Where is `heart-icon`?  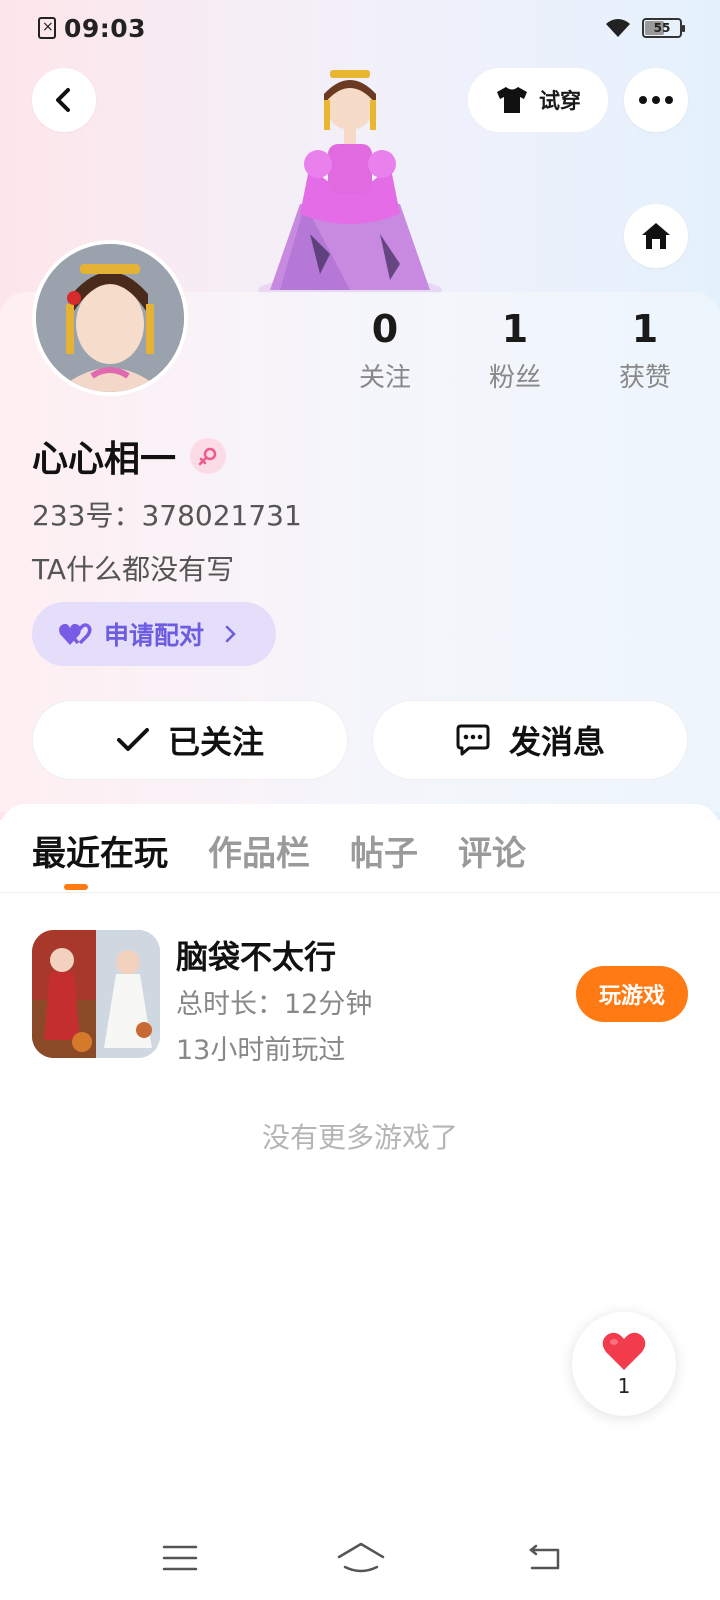
heart-icon is located at coordinates (624, 1351).